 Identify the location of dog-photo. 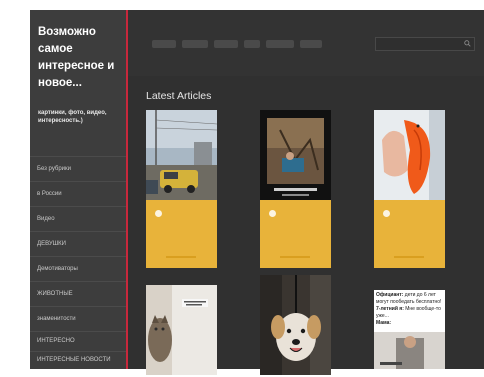
(295, 325).